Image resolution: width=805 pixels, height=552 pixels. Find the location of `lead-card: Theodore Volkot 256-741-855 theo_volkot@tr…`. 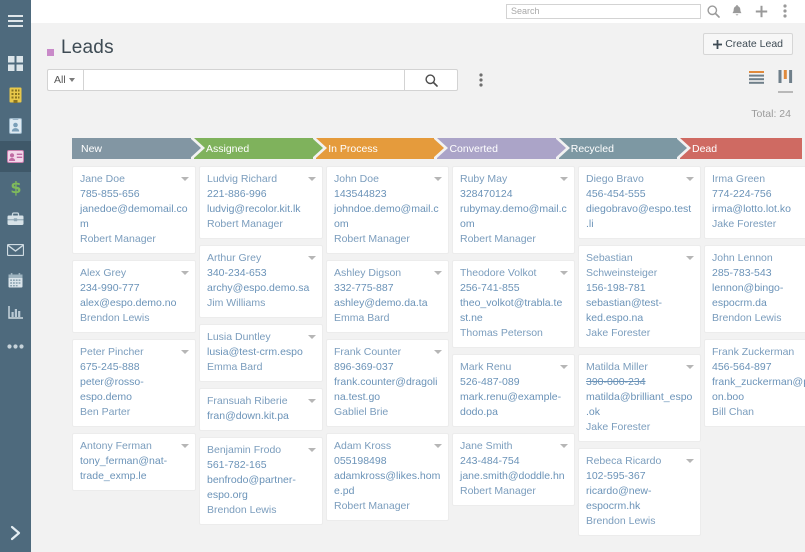

lead-card: Theodore Volkot 256-741-855 theo_volkot@tr… is located at coordinates (513, 304).